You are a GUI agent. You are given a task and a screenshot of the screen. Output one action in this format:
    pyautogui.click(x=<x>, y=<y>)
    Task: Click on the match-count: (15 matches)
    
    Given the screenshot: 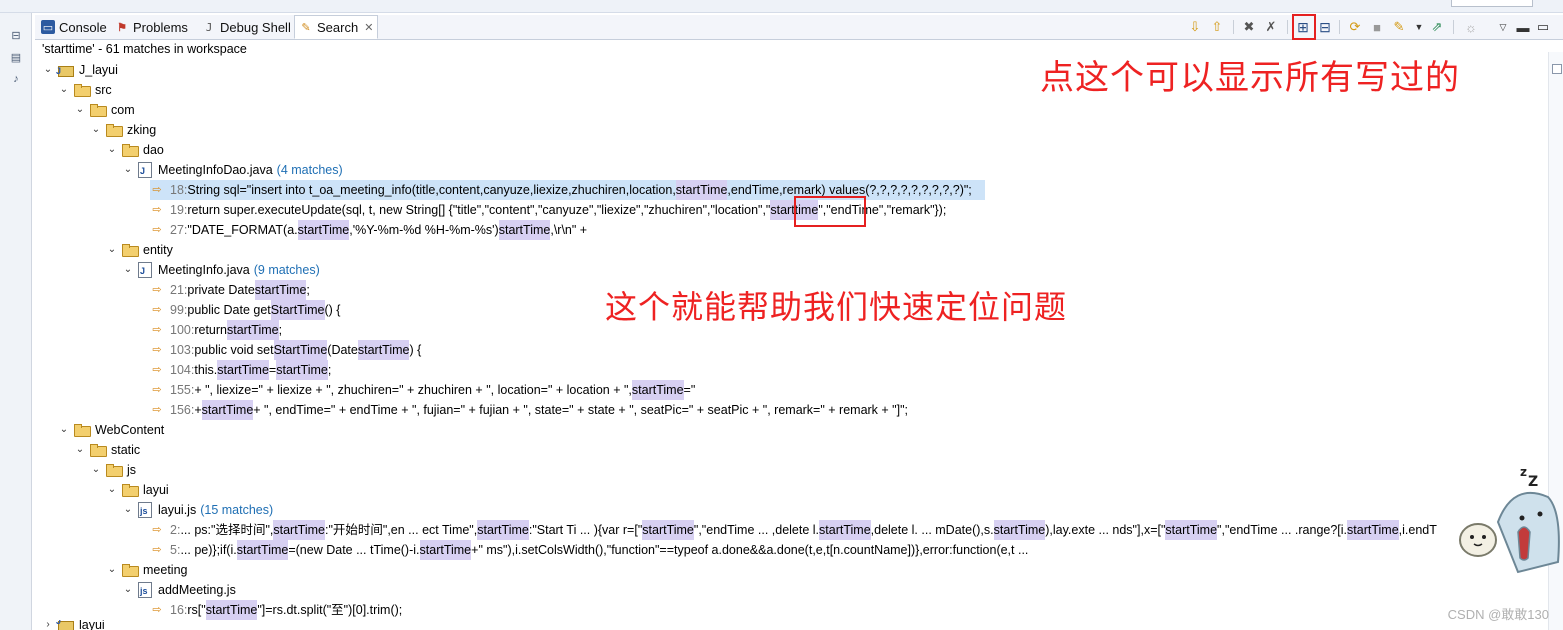 What is the action you would take?
    pyautogui.click(x=237, y=510)
    